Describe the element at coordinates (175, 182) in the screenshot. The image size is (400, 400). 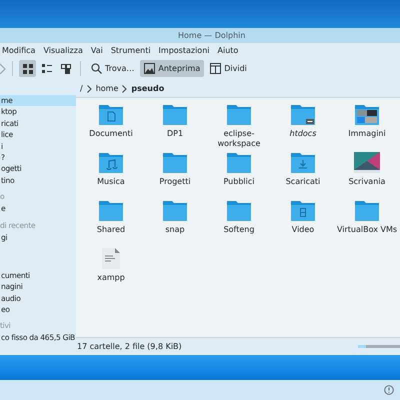
I see `file-name: Progetti` at that location.